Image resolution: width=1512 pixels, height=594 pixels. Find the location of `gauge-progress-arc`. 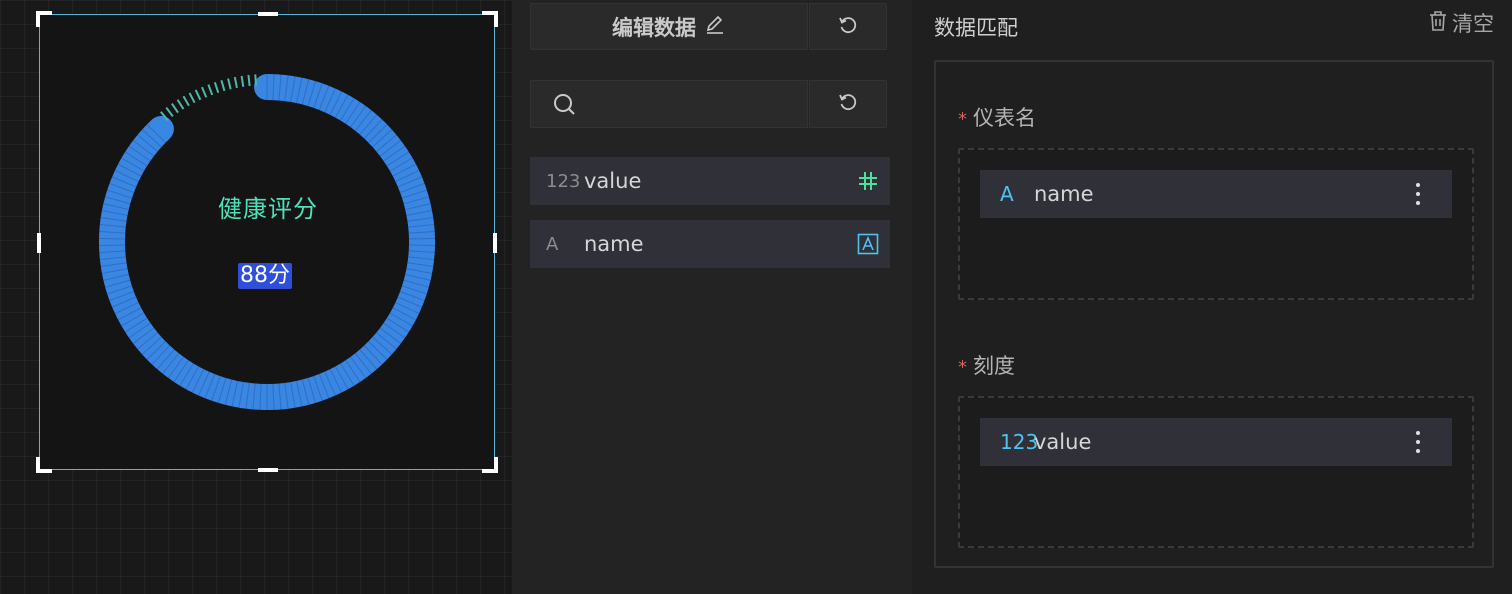

gauge-progress-arc is located at coordinates (267, 242).